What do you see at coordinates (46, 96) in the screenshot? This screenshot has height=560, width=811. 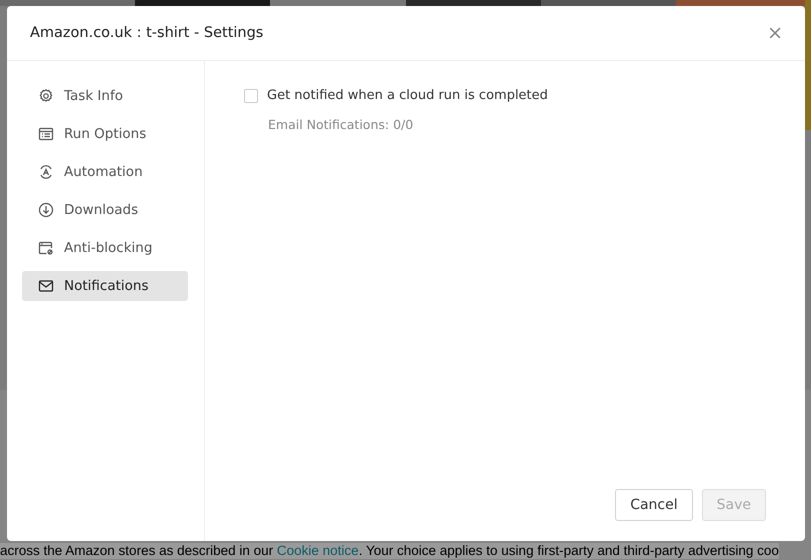 I see `settings-icon` at bounding box center [46, 96].